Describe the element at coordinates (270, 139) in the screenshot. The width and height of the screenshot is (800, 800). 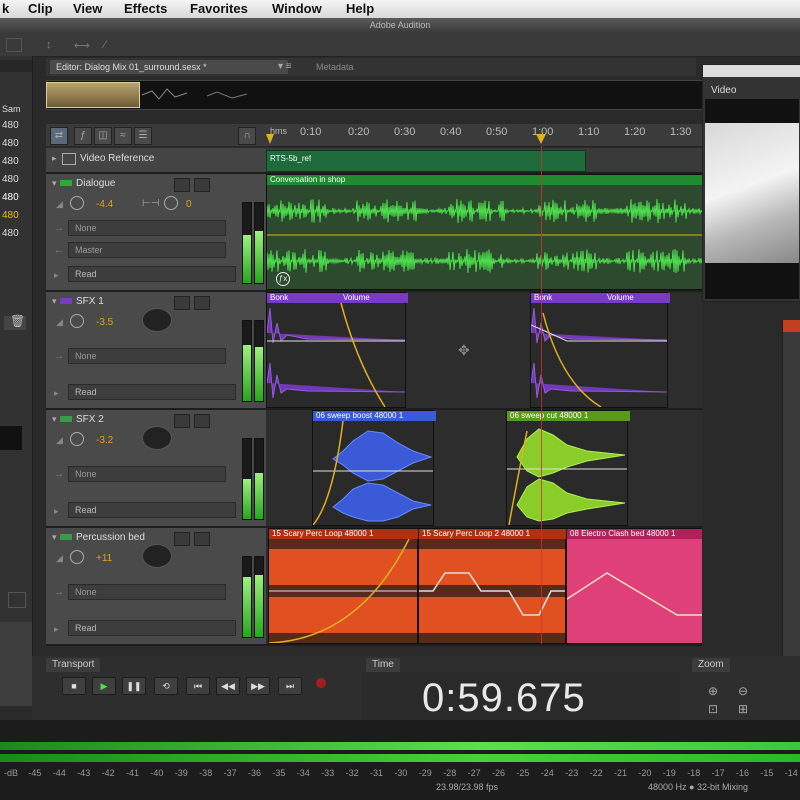
I see `loop-start-marker` at that location.